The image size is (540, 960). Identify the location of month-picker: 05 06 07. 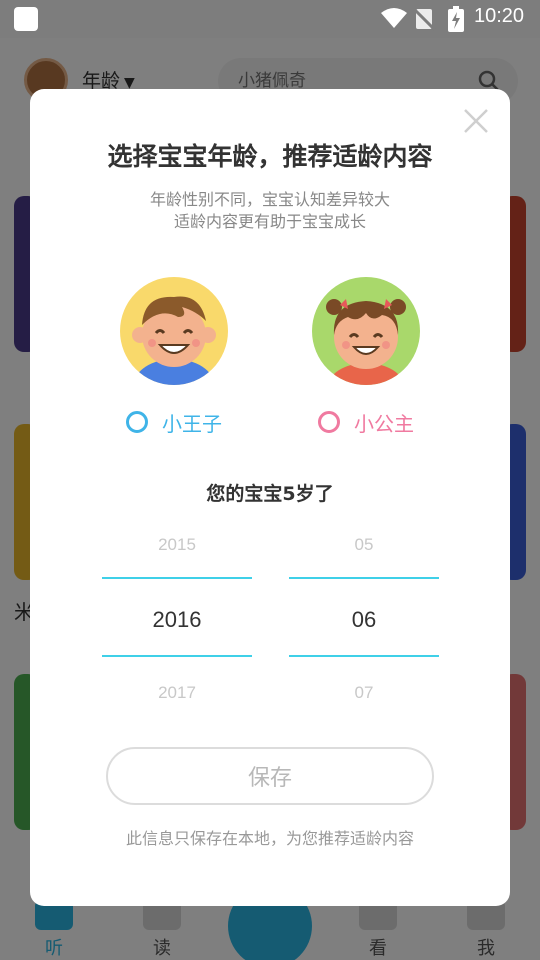
(364, 614).